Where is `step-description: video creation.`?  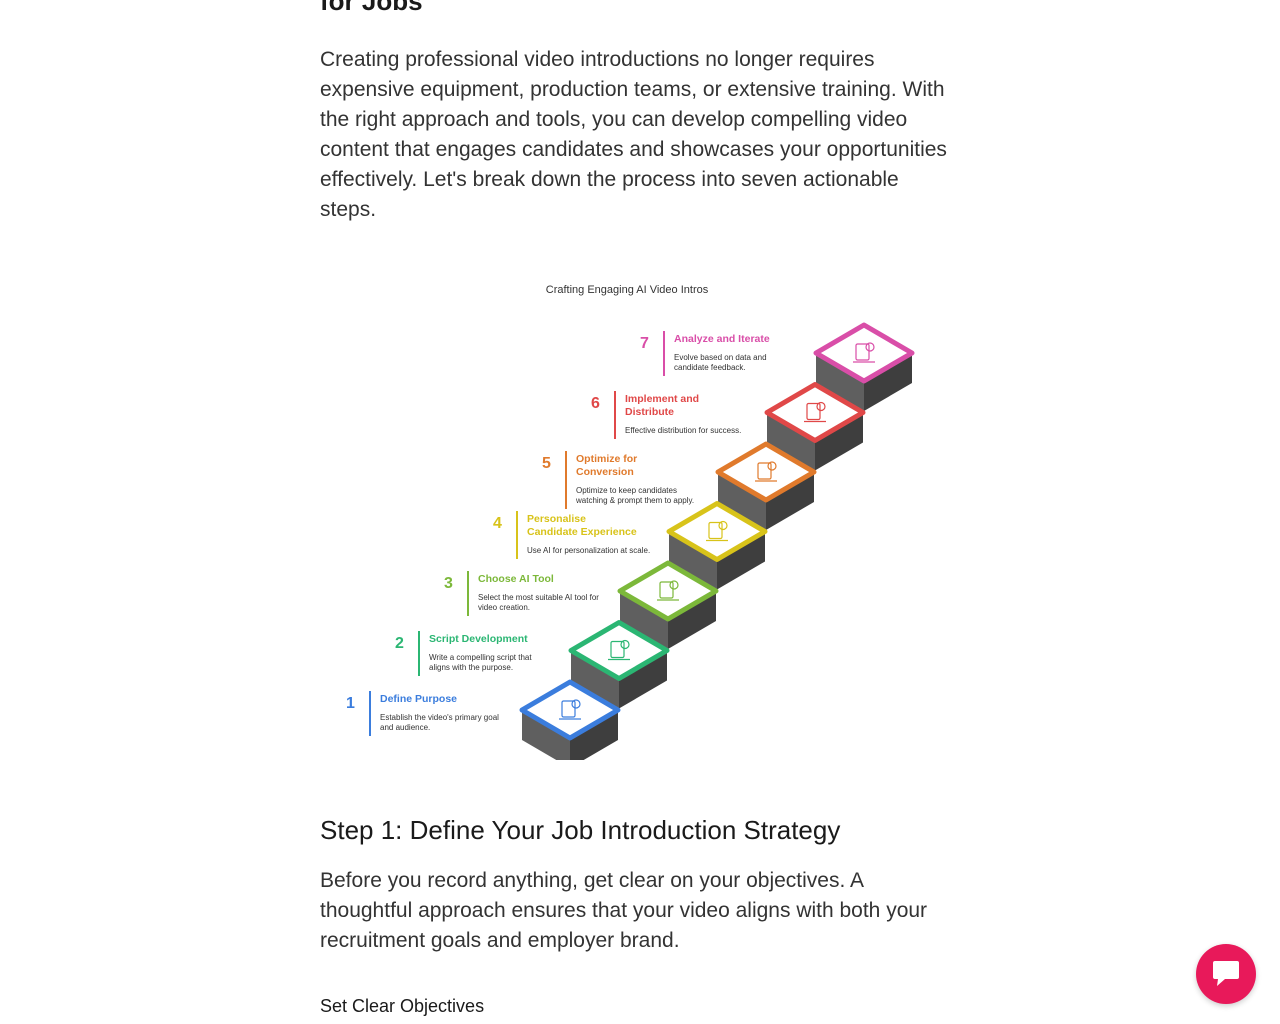 step-description: video creation. is located at coordinates (504, 607).